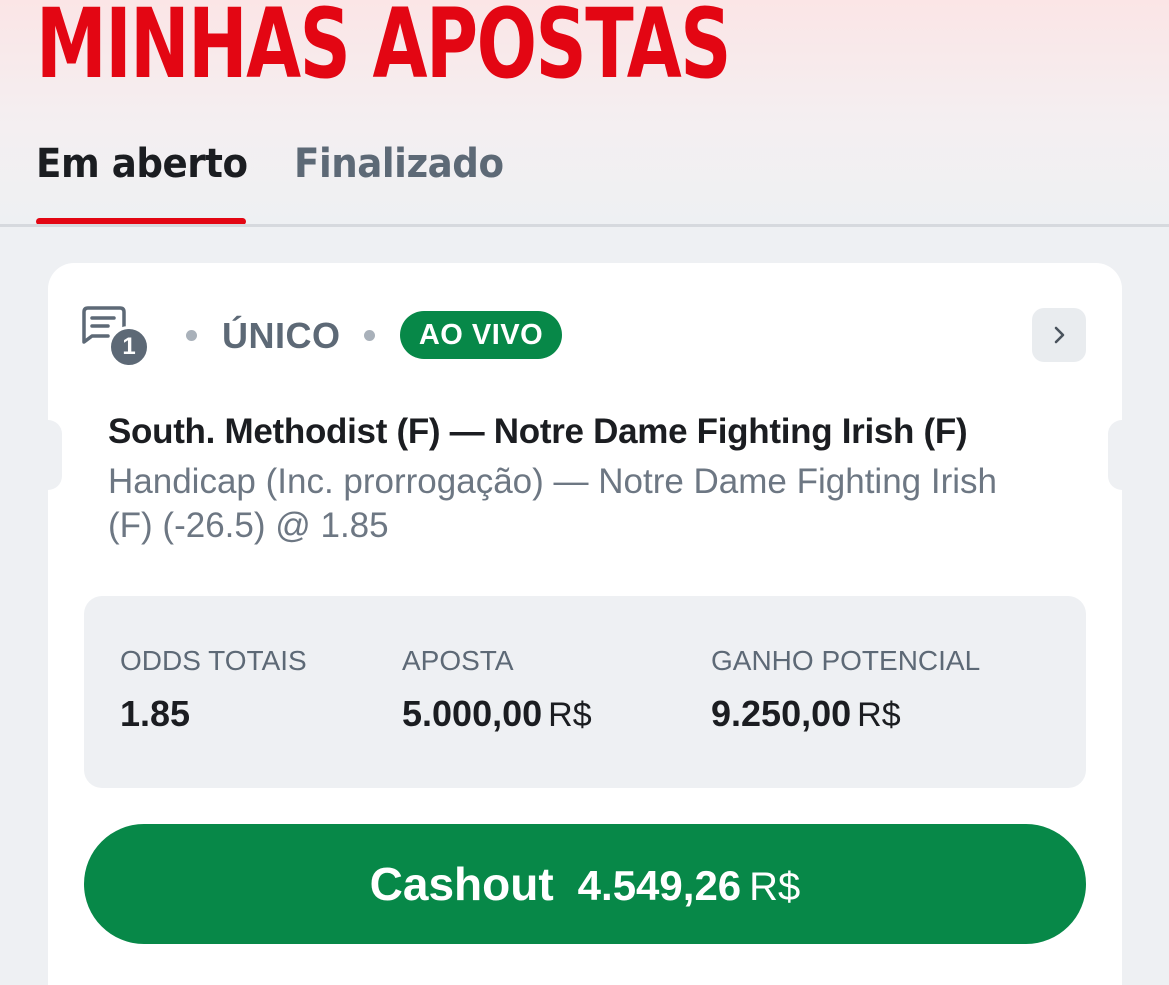 This screenshot has width=1169, height=985. Describe the element at coordinates (497, 689) in the screenshot. I see `stat-stake: APOSTA 5.000,00 R$` at that location.